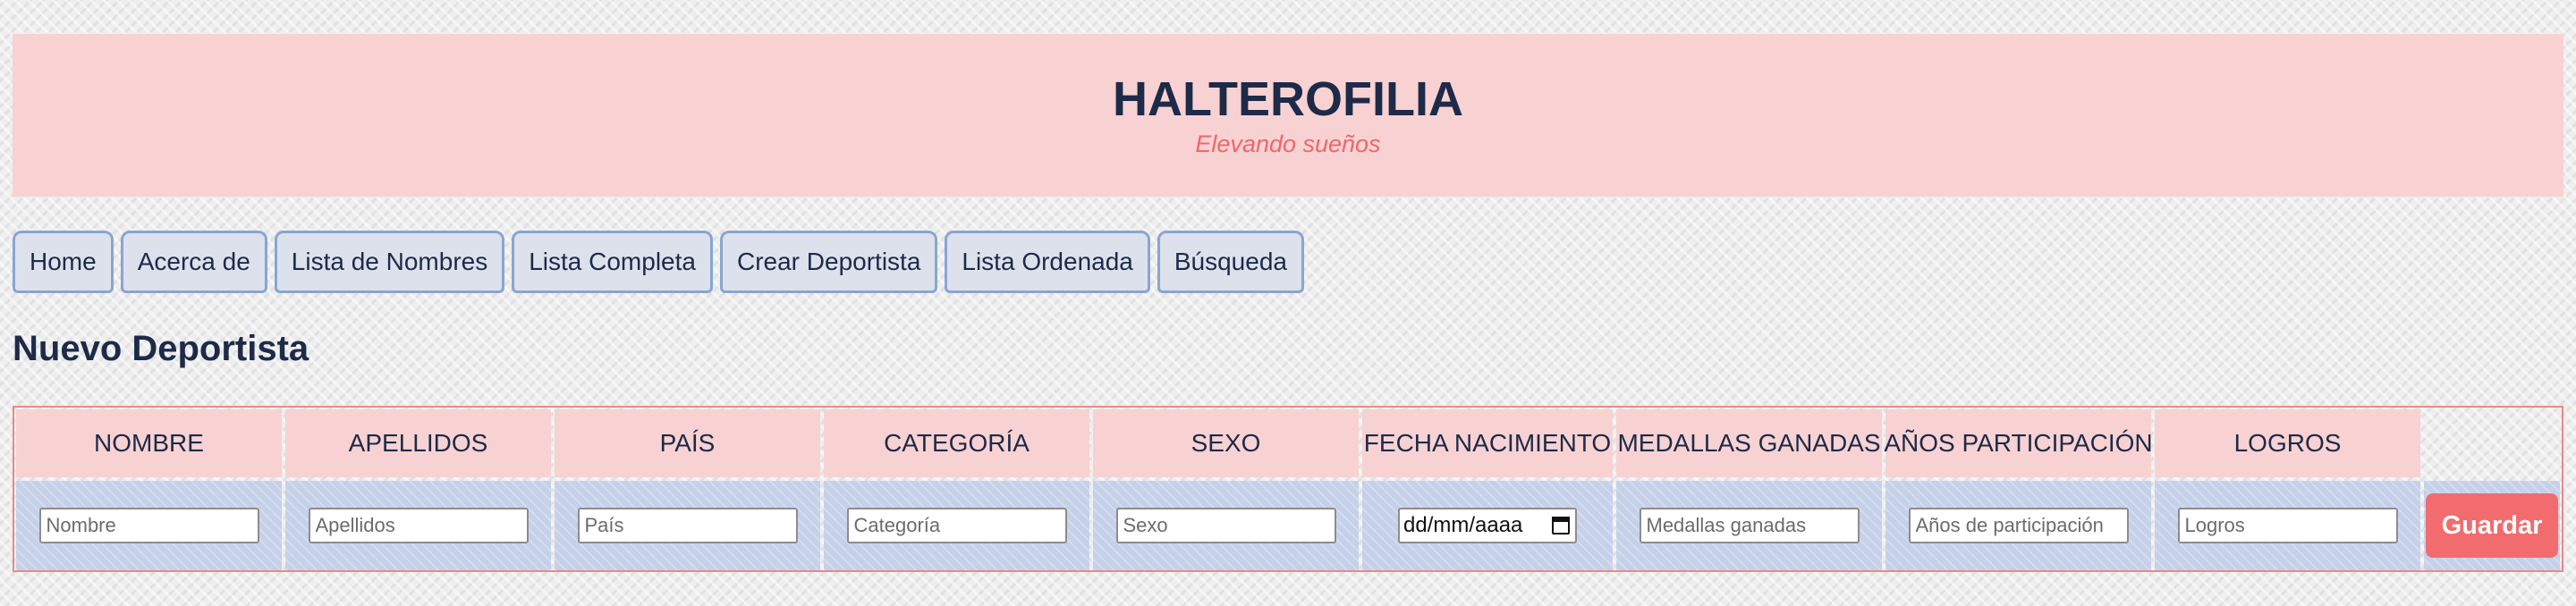 This screenshot has width=2576, height=606. What do you see at coordinates (1288, 144) in the screenshot?
I see `site-subtitle: Elevando sueños` at bounding box center [1288, 144].